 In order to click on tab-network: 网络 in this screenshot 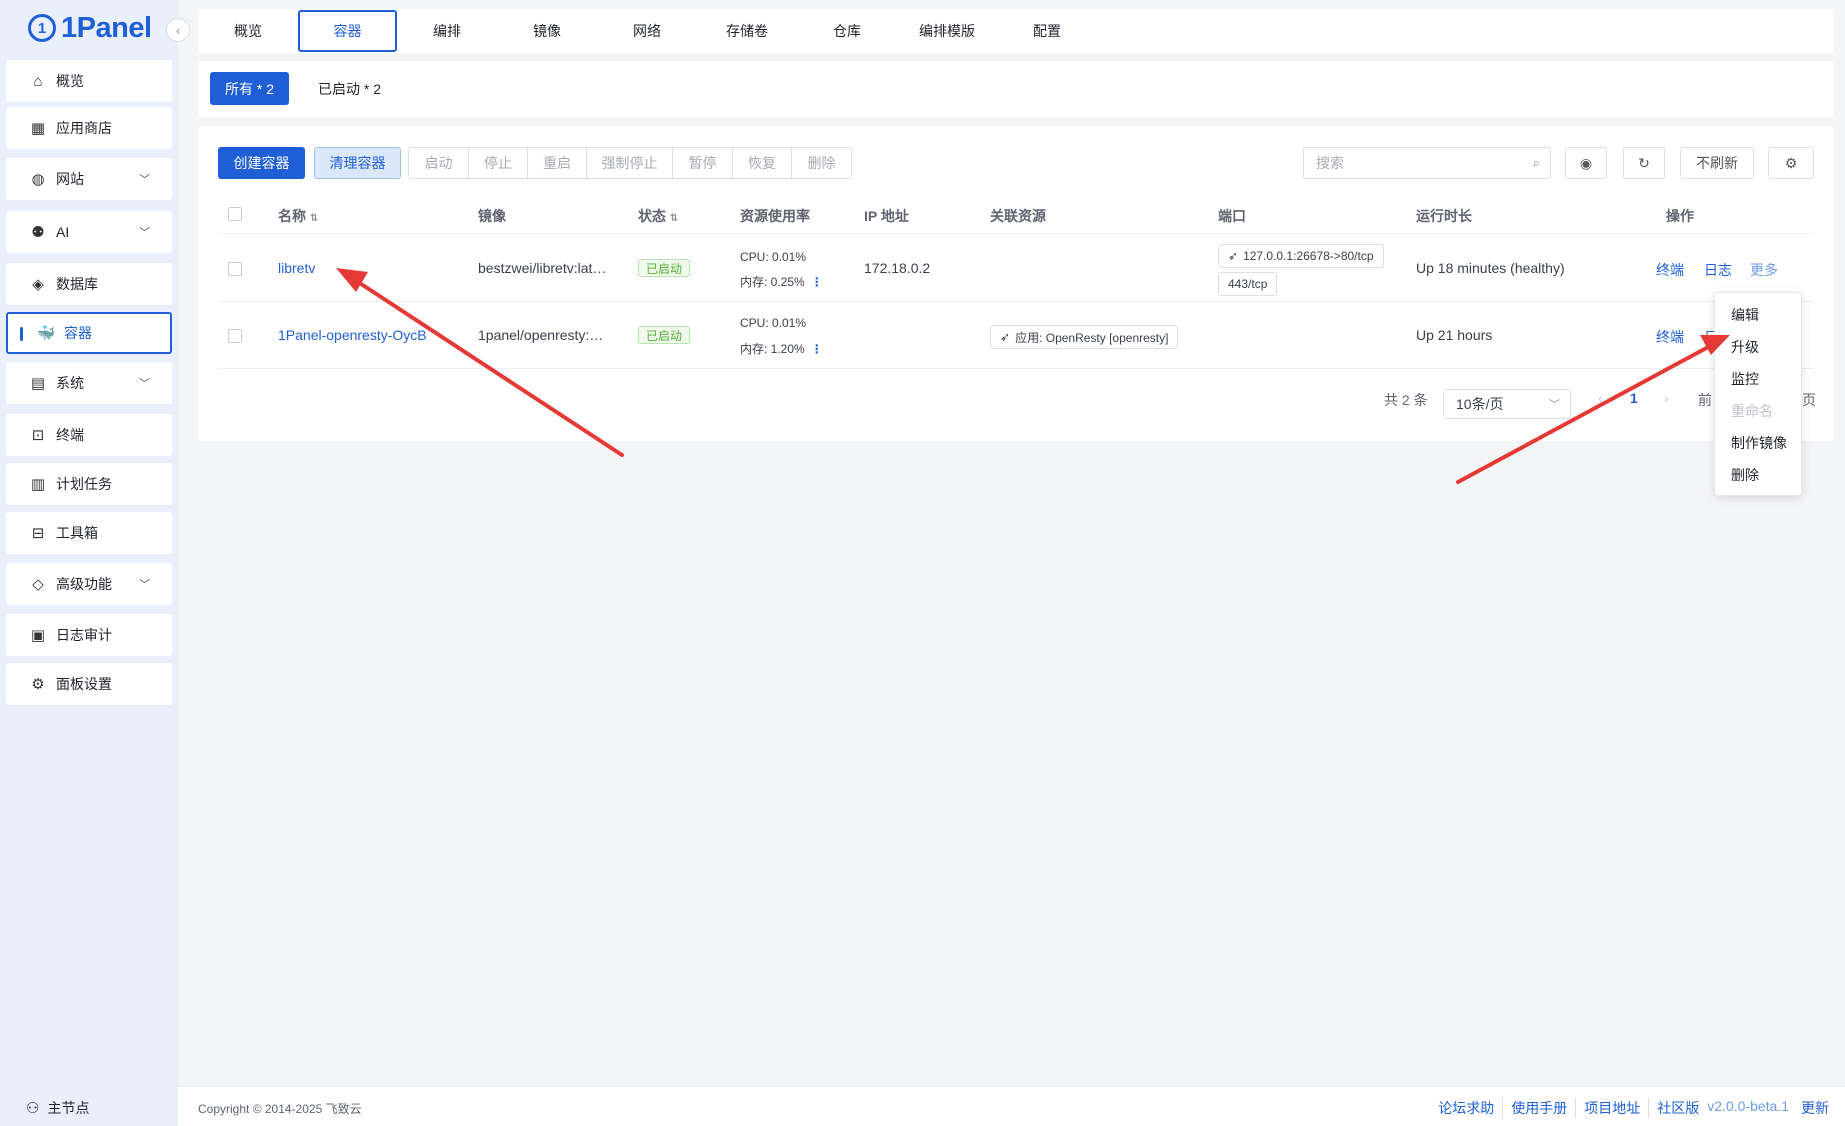, I will do `click(647, 31)`.